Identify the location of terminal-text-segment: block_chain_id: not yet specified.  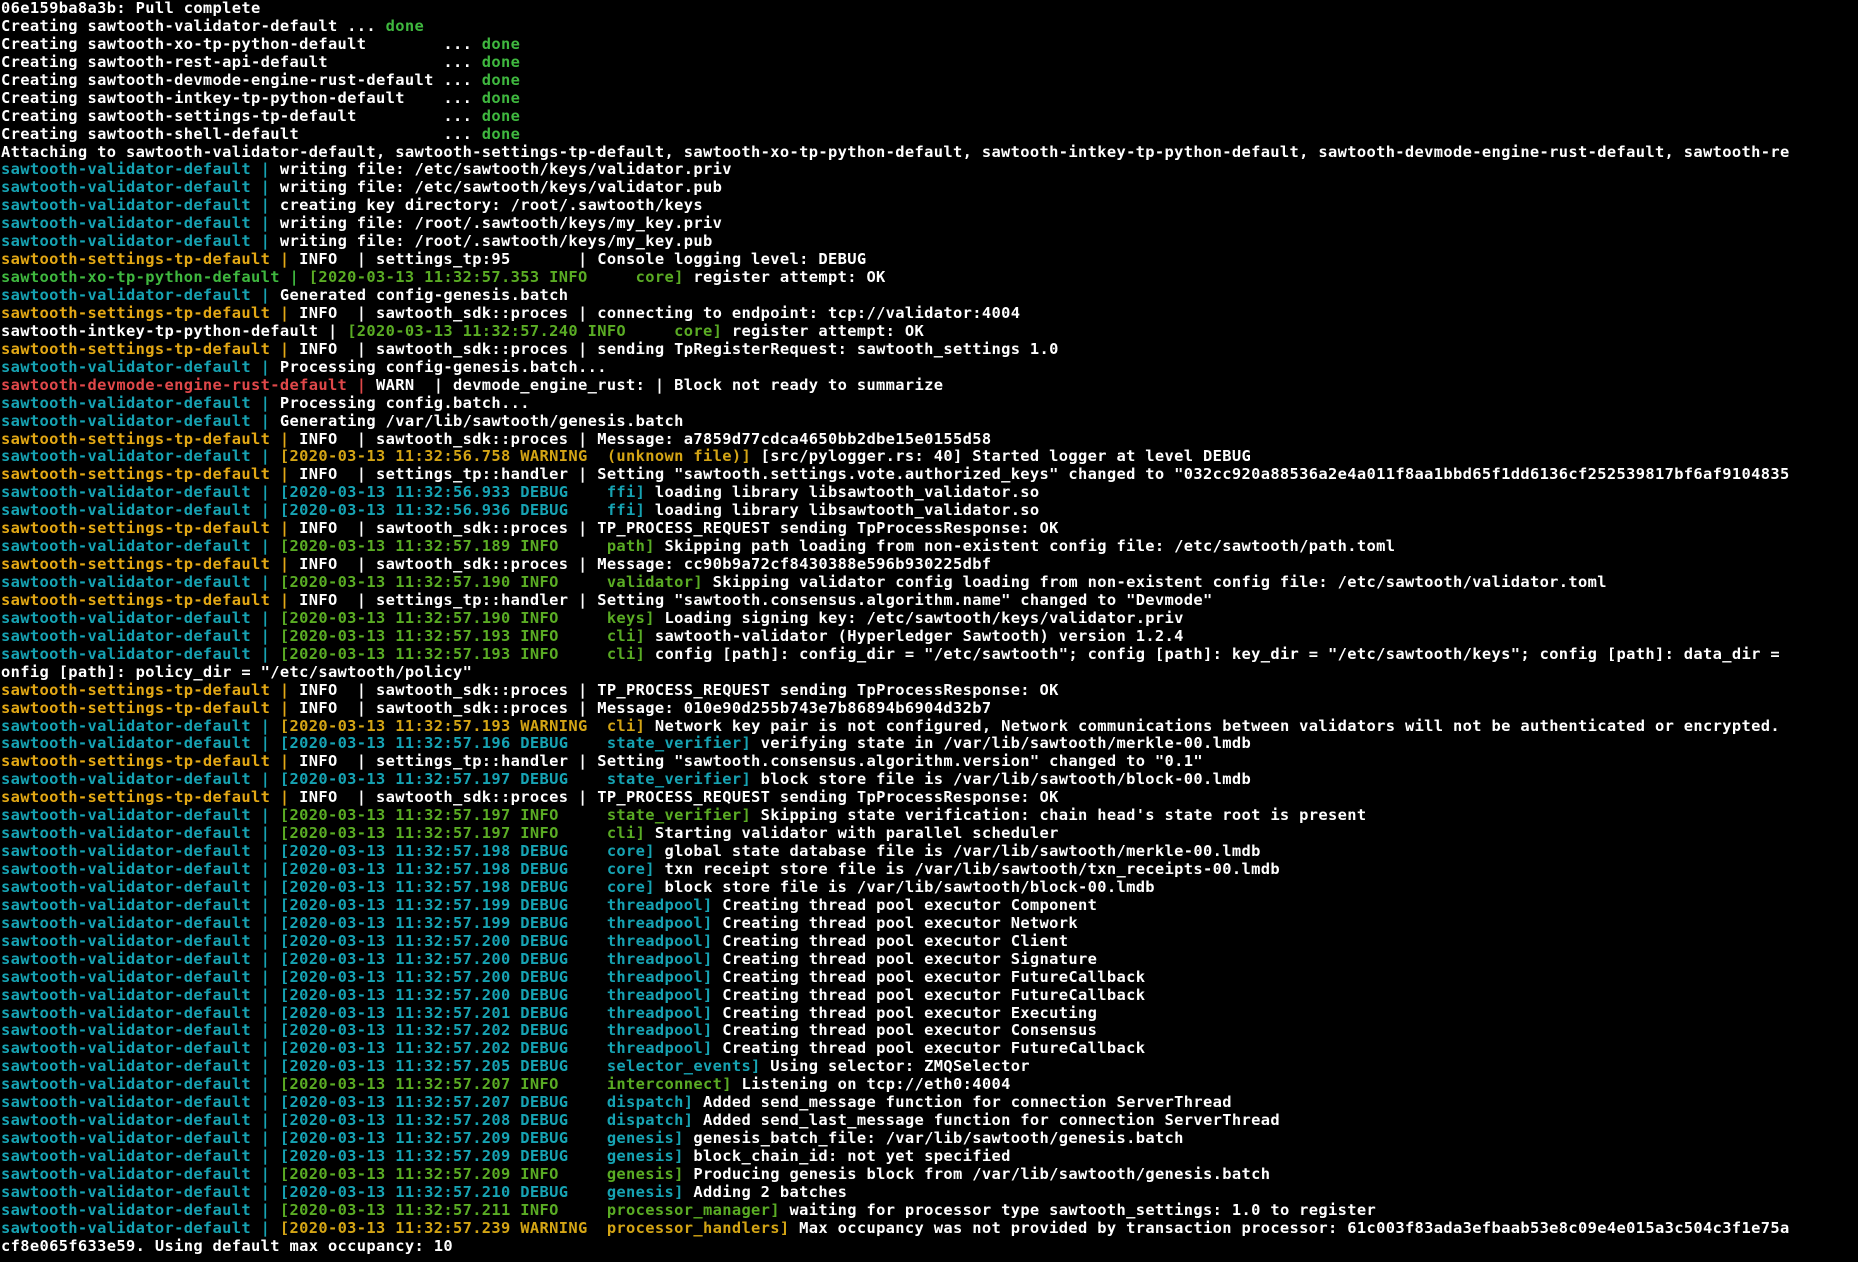
(852, 1156).